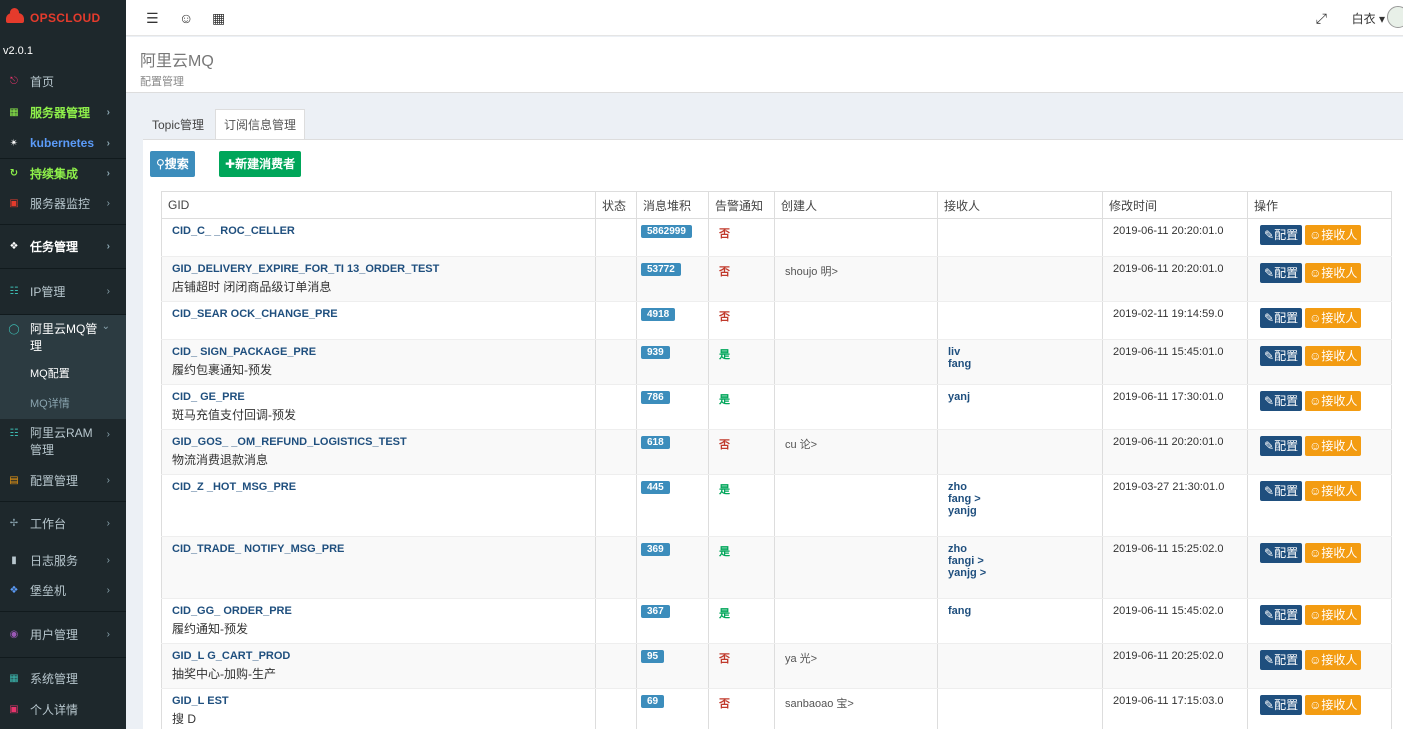  Describe the element at coordinates (63, 246) in the screenshot. I see `sidebar-item-tasks: ❖ 任务管理 ›` at that location.